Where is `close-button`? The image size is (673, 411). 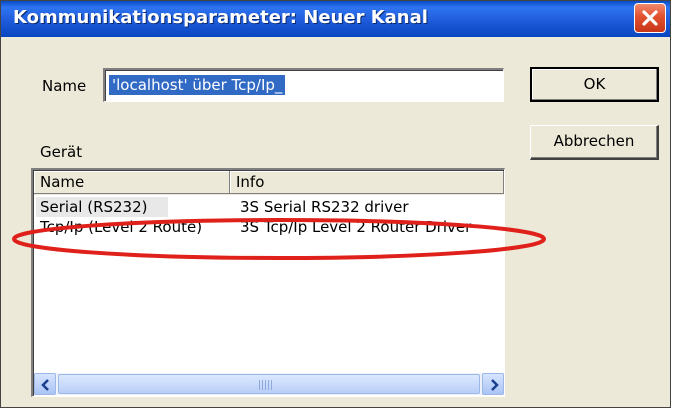
close-button is located at coordinates (650, 18).